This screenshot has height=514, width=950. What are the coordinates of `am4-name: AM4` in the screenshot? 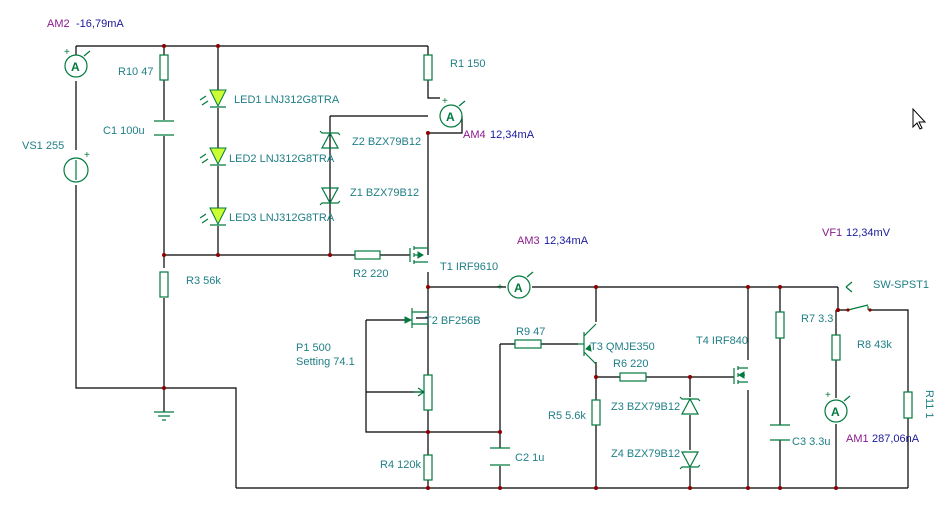 It's located at (474, 135).